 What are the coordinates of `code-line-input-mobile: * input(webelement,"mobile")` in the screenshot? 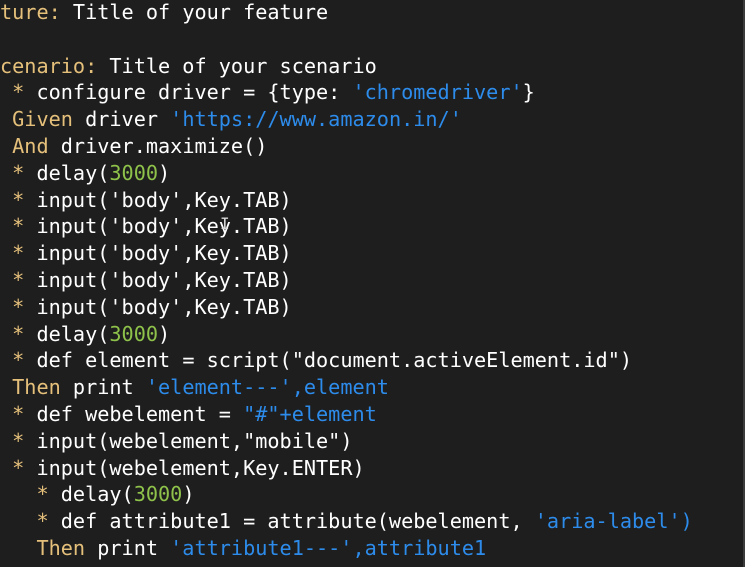 It's located at (176, 441).